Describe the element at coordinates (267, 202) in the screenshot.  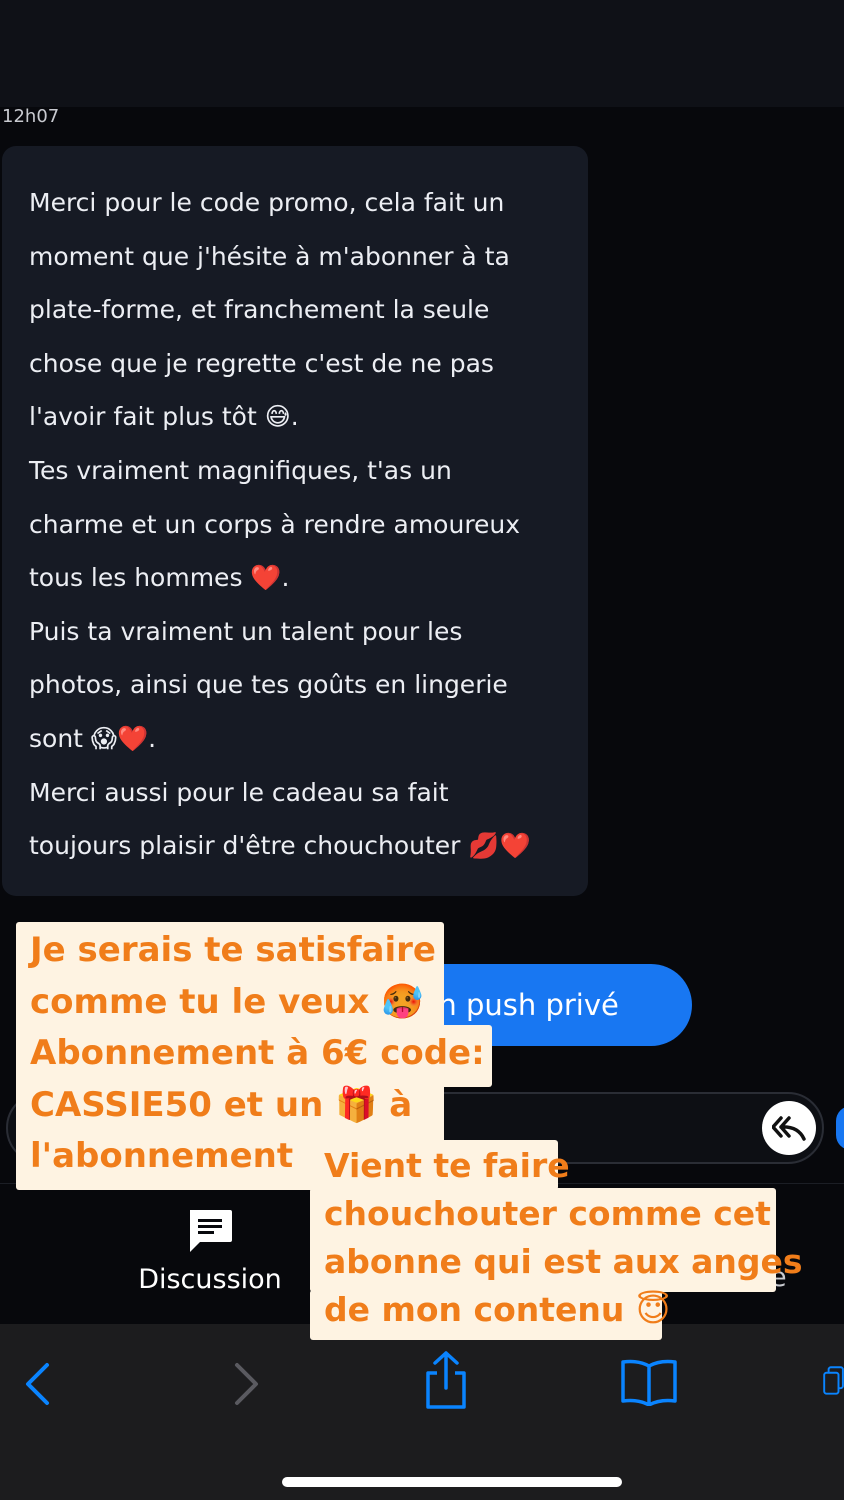
I see `message-line: Merci pour le code promo, cela fait un` at that location.